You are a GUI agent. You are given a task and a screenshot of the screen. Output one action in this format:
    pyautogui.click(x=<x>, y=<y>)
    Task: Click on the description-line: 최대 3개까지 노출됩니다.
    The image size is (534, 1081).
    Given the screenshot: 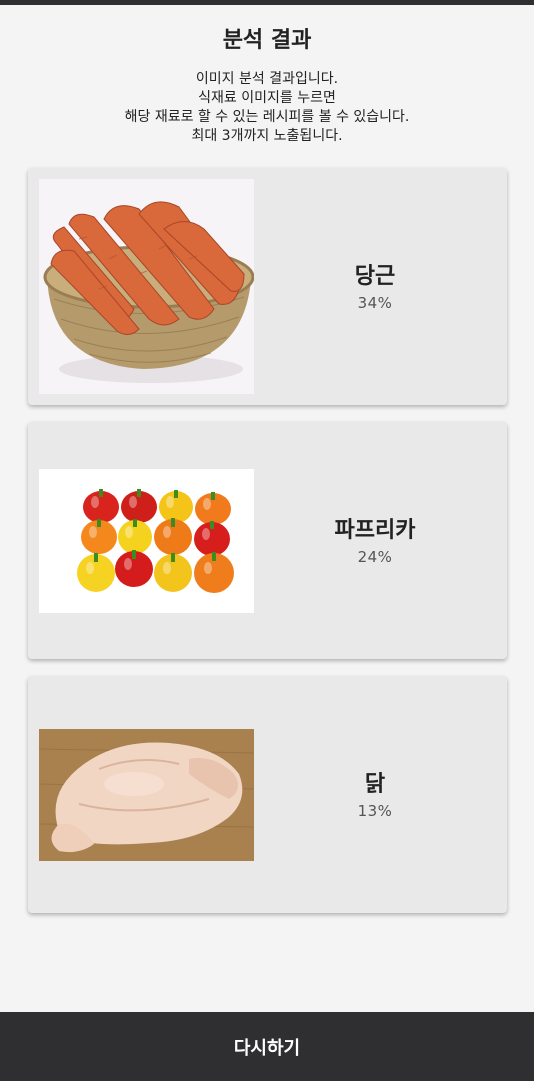 What is the action you would take?
    pyautogui.click(x=267, y=136)
    